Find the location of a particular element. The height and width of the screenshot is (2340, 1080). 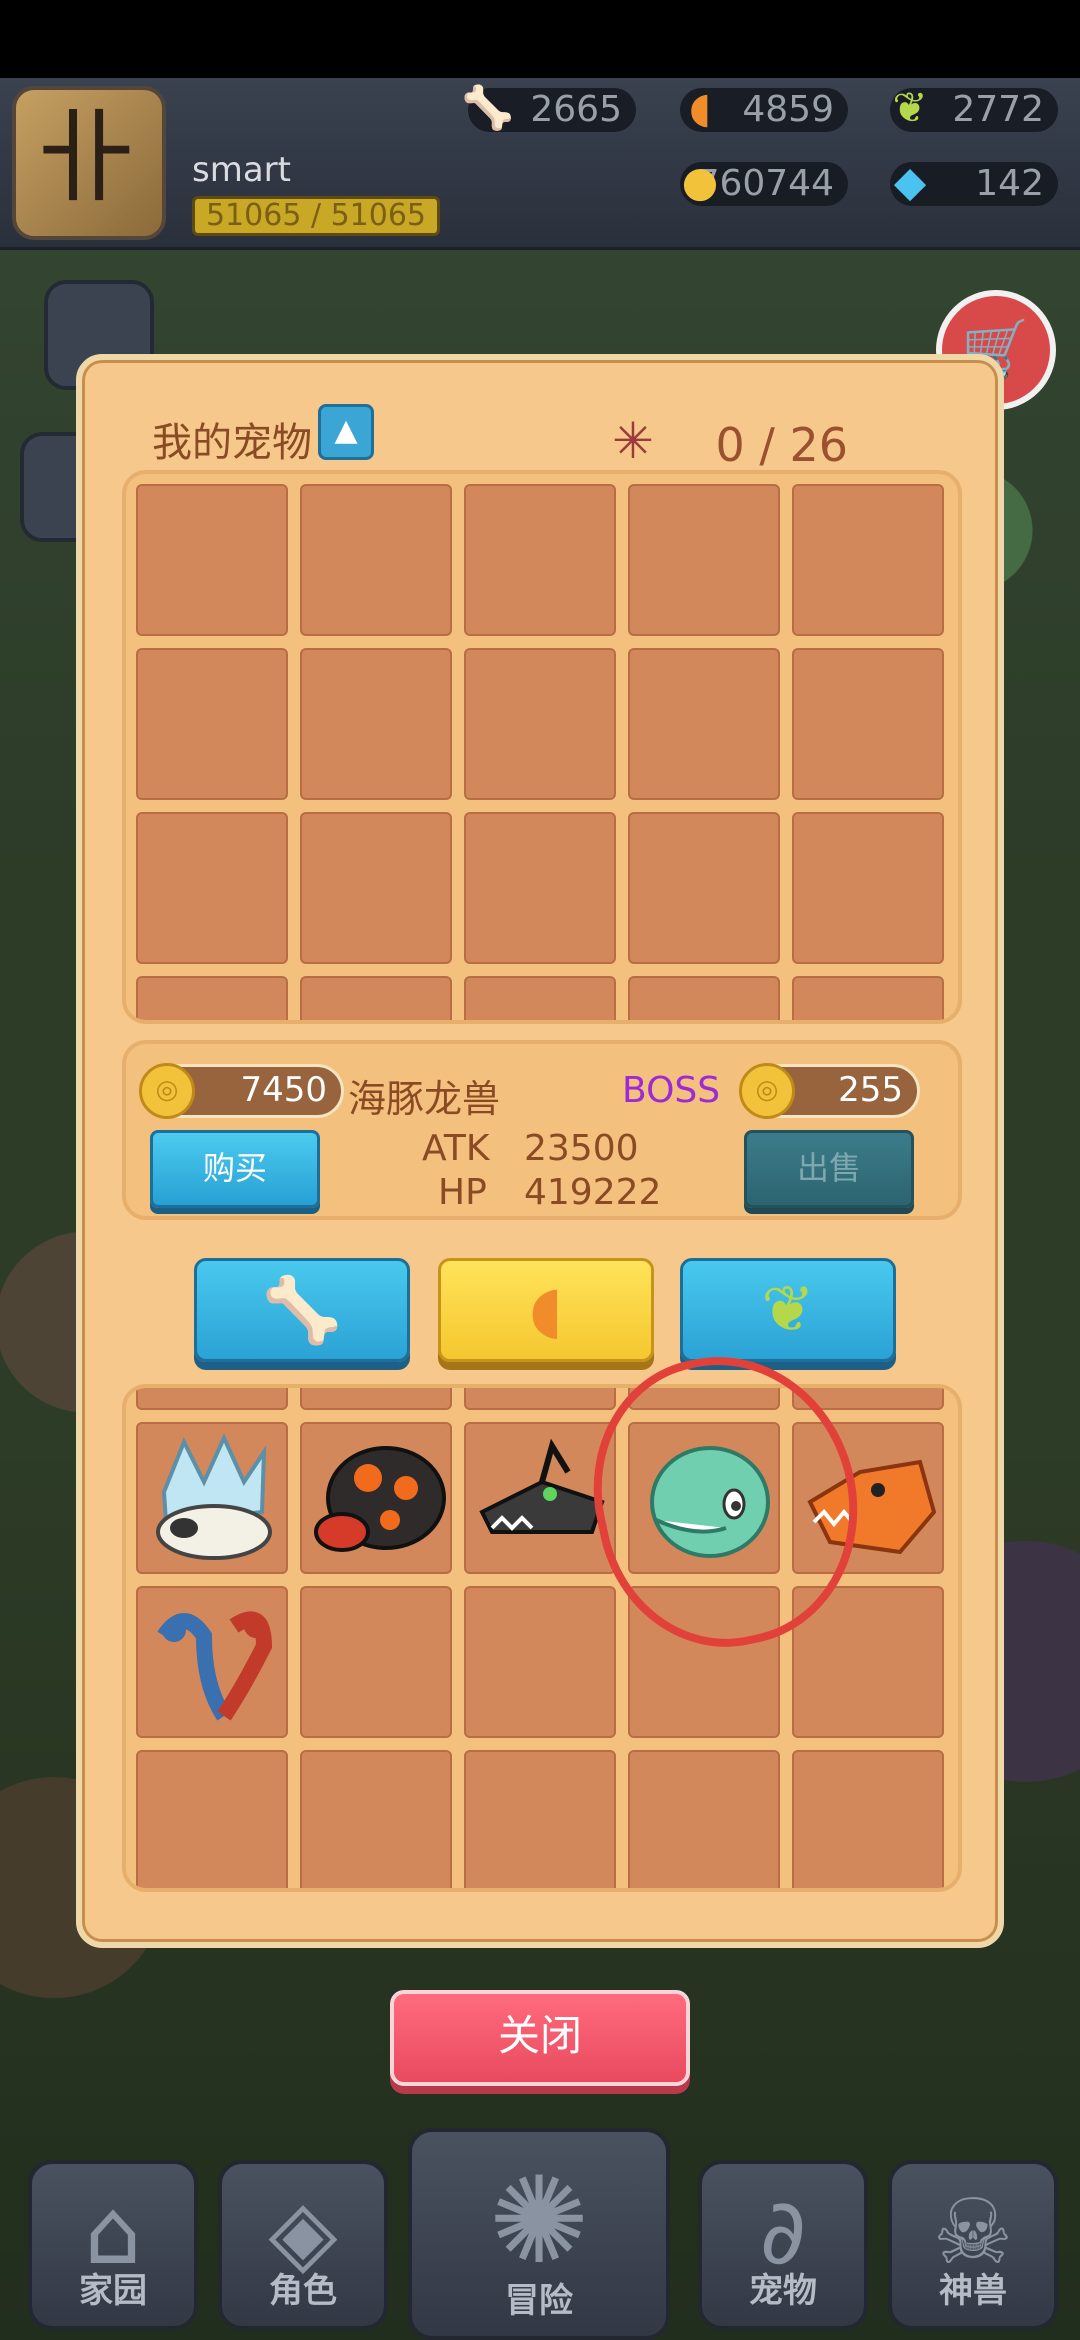

boss-tag: BOSS is located at coordinates (671, 1090).